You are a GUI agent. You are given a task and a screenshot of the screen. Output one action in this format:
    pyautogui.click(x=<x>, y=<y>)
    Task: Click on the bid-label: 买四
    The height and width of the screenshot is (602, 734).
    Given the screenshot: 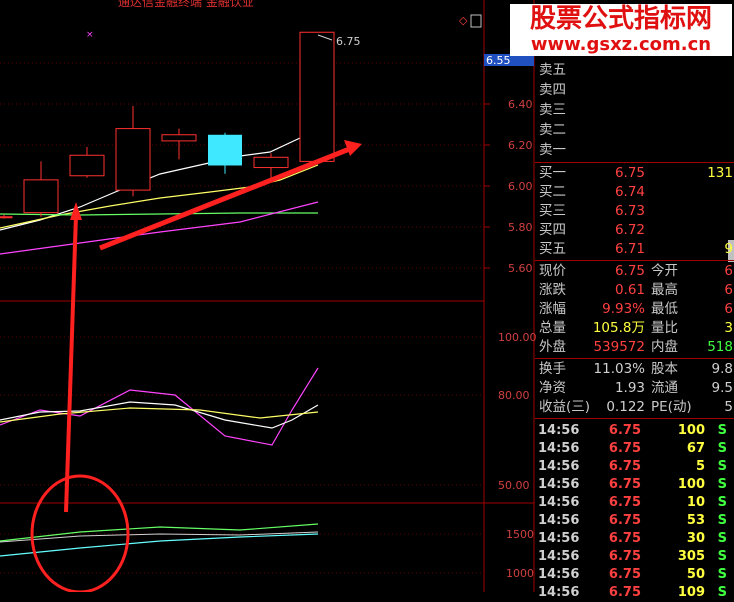 What is the action you would take?
    pyautogui.click(x=552, y=230)
    